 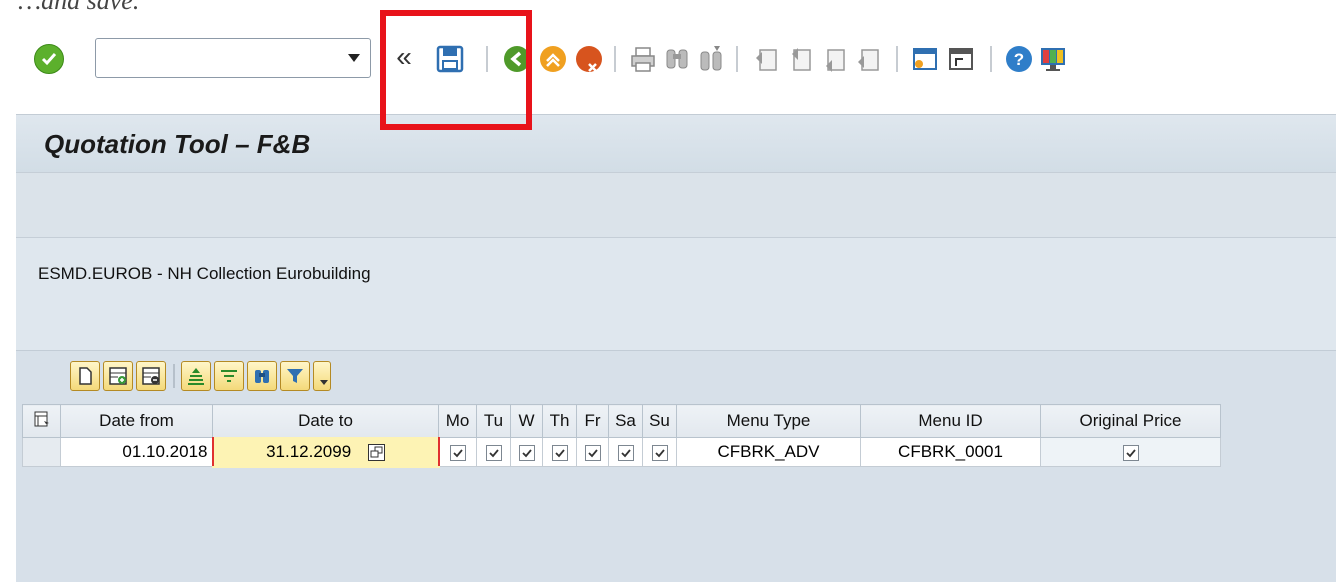 I want to click on filter-dropdown-icon, so click(x=322, y=376).